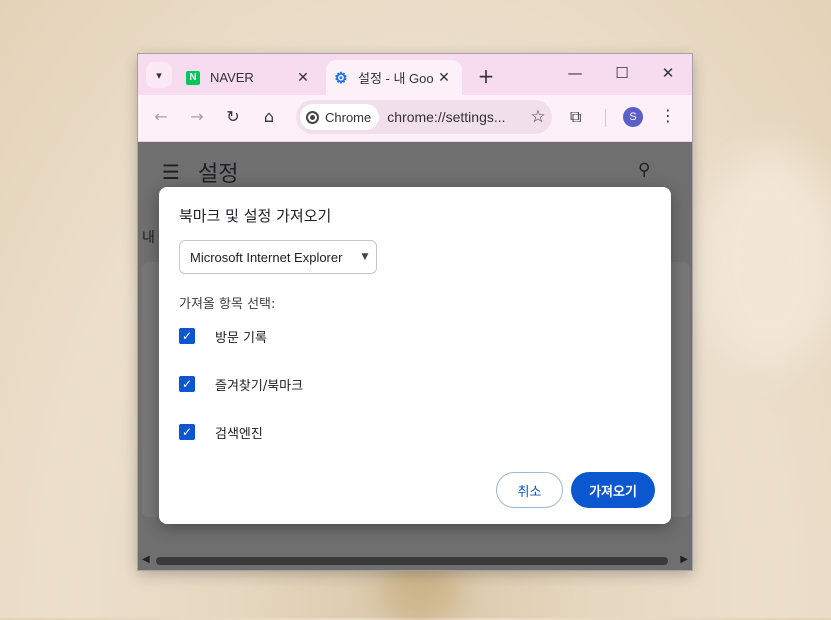 This screenshot has width=831, height=620. I want to click on import-item-history: ✓ 방문 기록, so click(223, 336).